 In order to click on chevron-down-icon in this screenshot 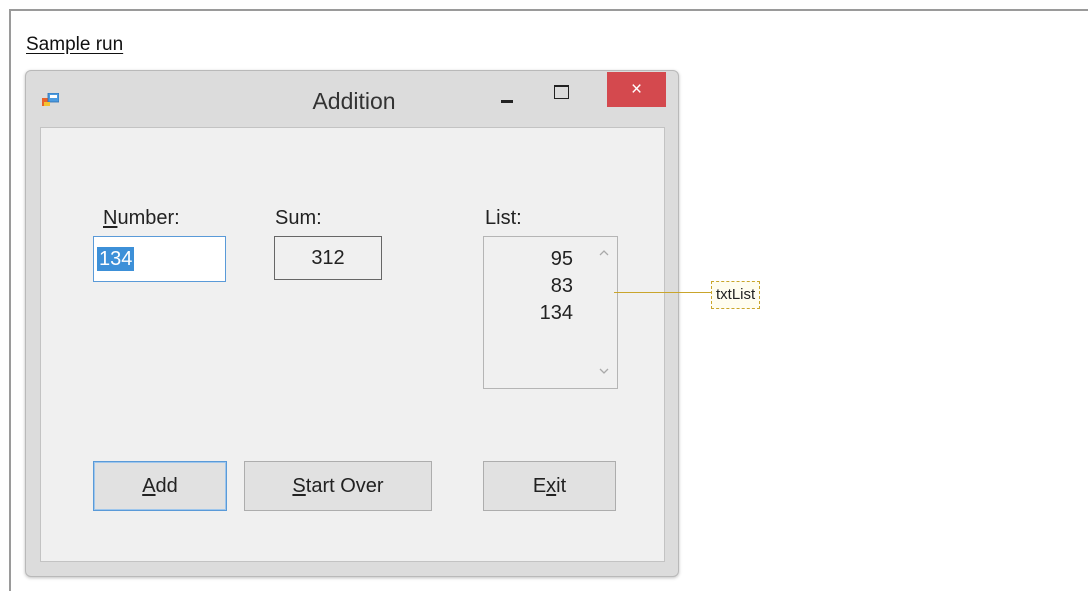, I will do `click(604, 371)`.